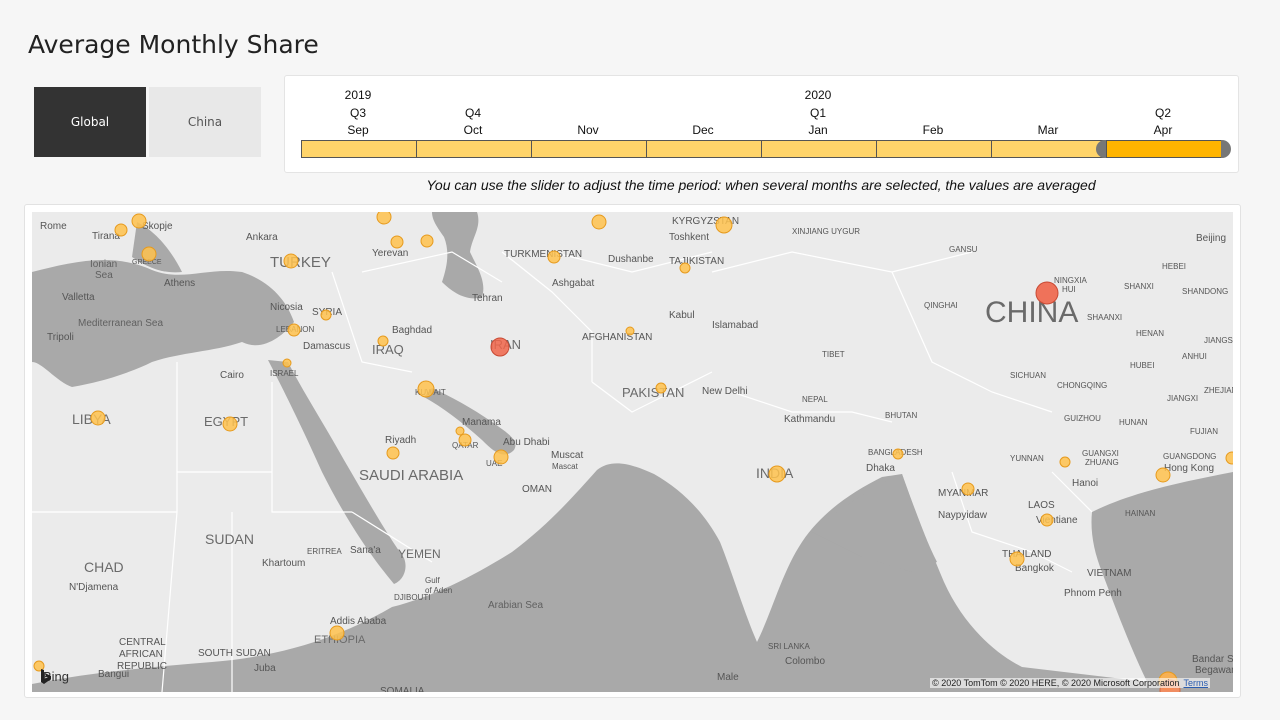  What do you see at coordinates (473, 130) in the screenshot?
I see `month-label-oct: Oct` at bounding box center [473, 130].